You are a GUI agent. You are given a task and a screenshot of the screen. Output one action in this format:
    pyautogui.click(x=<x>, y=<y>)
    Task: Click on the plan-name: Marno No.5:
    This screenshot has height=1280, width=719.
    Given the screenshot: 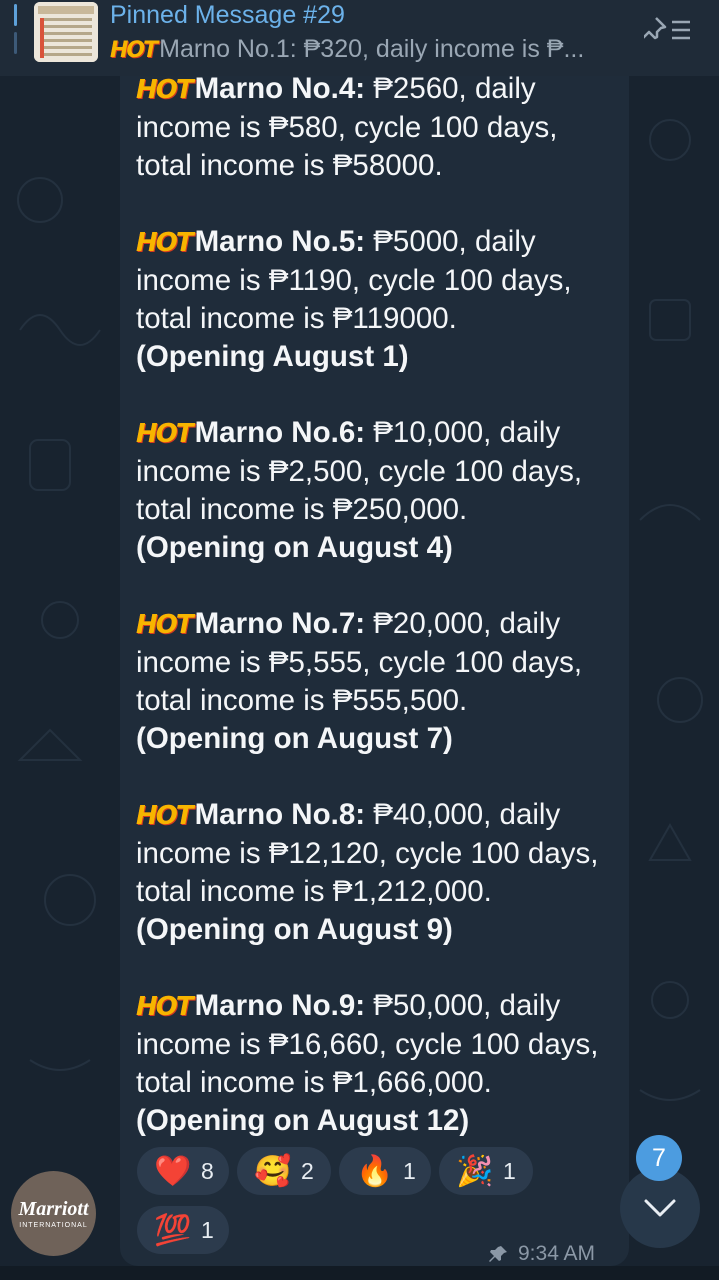 What is the action you would take?
    pyautogui.click(x=280, y=241)
    